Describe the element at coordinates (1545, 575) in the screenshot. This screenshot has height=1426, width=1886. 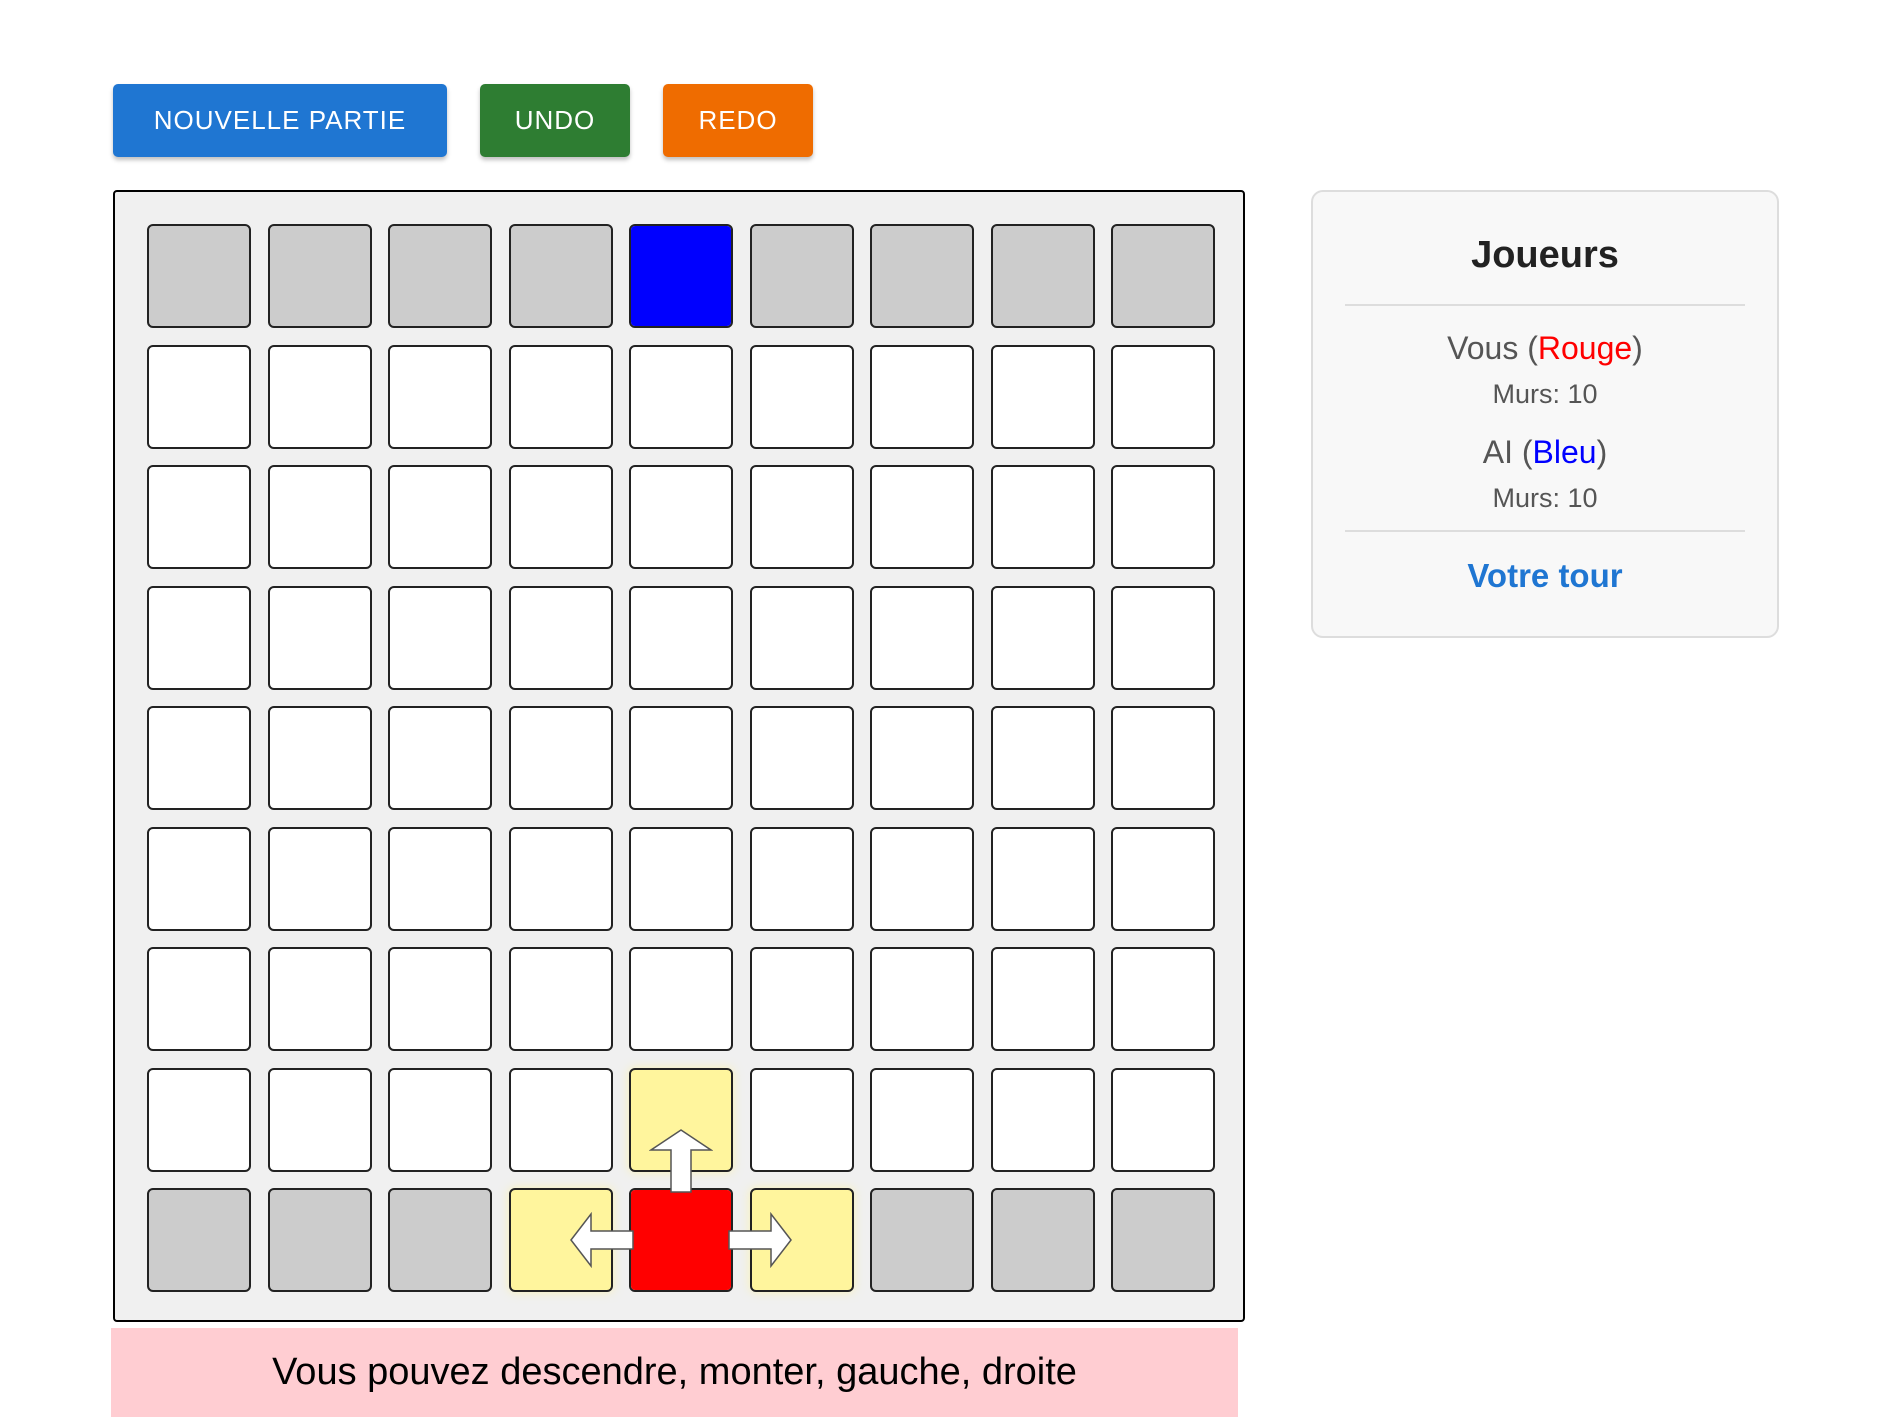
I see `turn-indicator: Votre tour` at that location.